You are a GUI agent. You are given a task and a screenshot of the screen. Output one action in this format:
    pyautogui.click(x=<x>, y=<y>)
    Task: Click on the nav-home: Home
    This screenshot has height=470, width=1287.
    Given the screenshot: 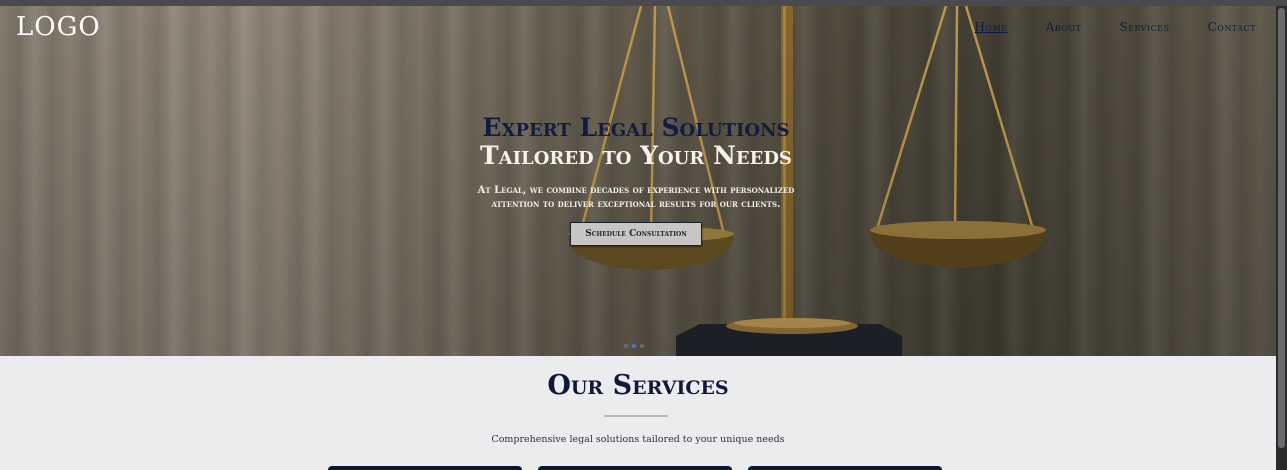 What is the action you would take?
    pyautogui.click(x=991, y=27)
    